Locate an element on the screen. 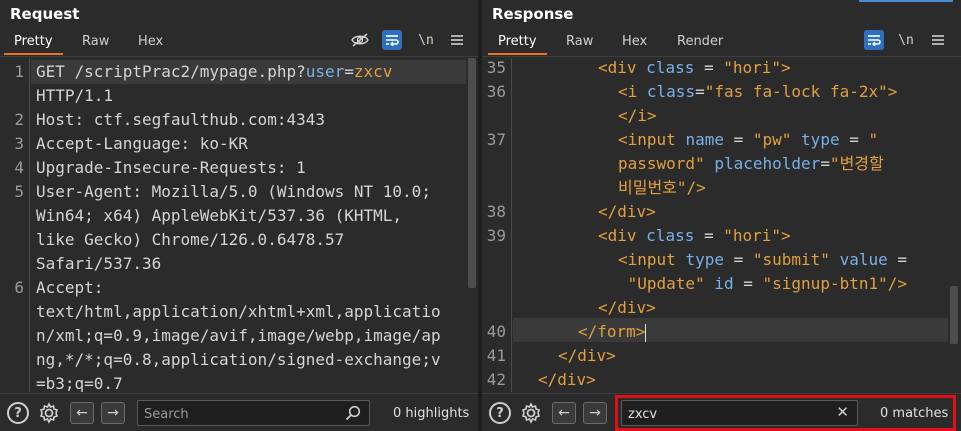 This screenshot has height=431, width=961. code-token: </div> is located at coordinates (627, 307).